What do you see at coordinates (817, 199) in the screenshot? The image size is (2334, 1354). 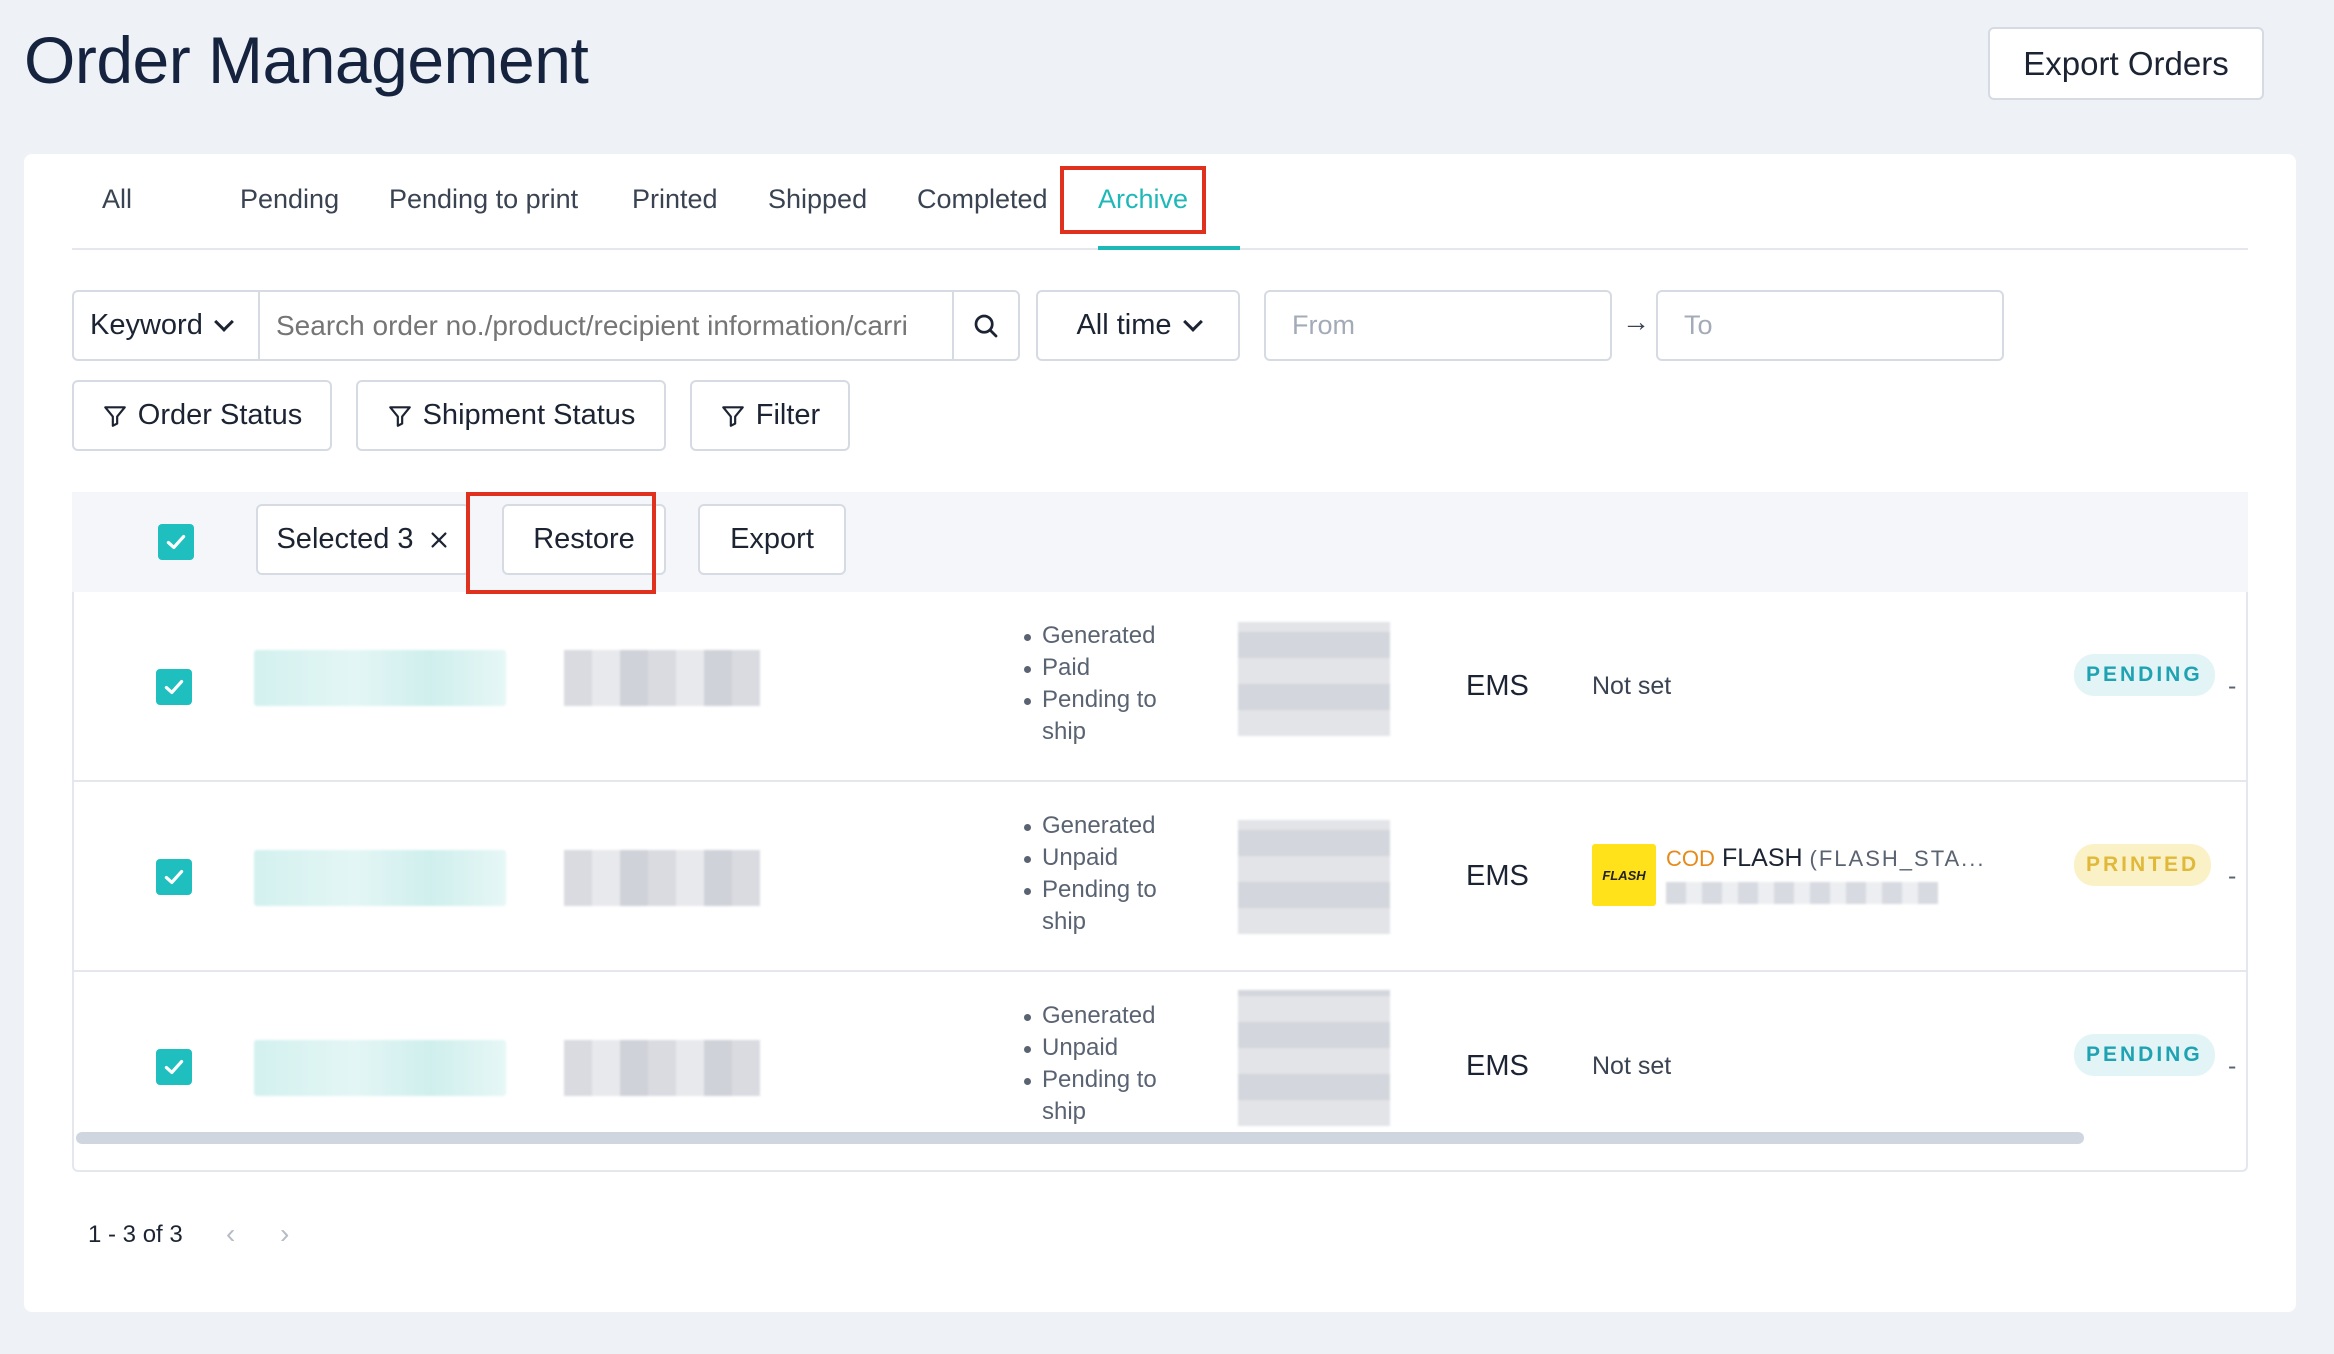 I see `tab-shipped: Shipped` at bounding box center [817, 199].